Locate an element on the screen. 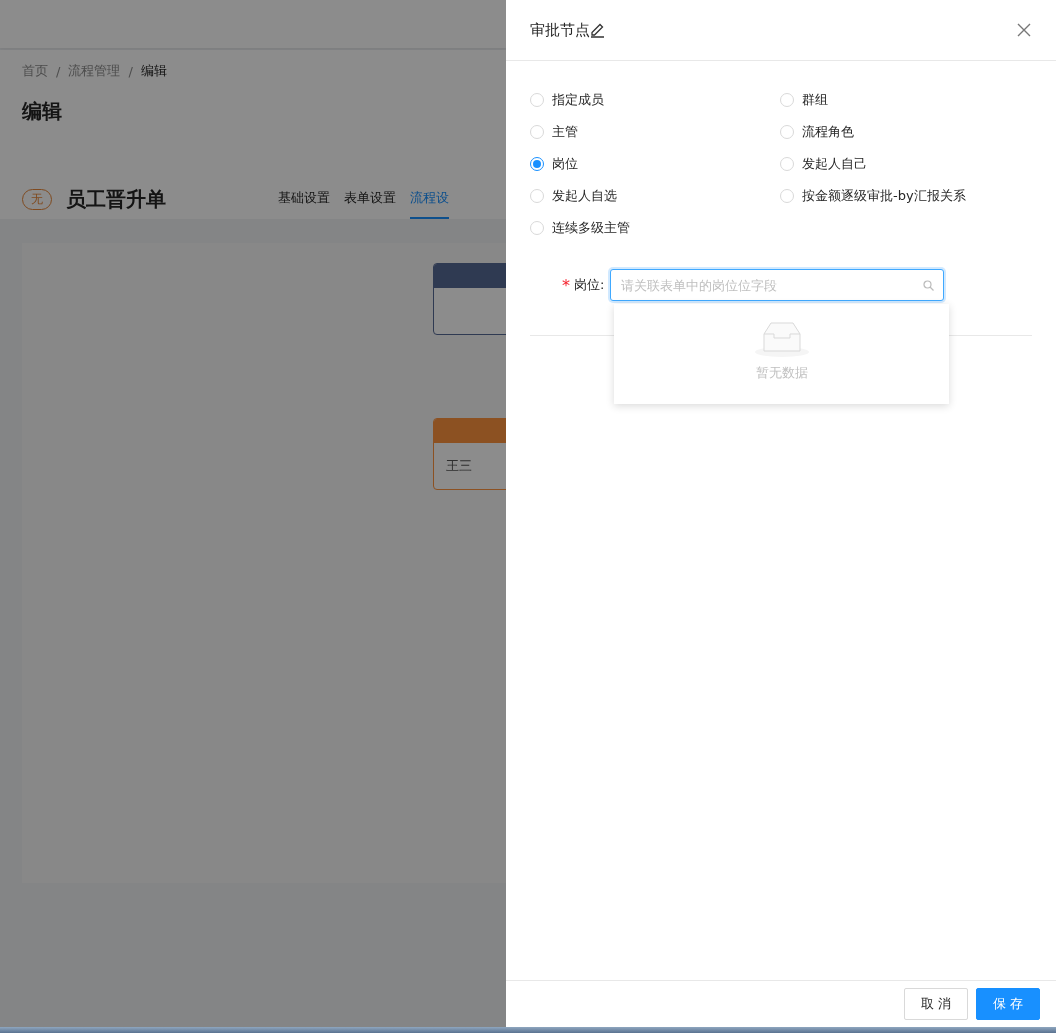  radio-option: 岗位 is located at coordinates (655, 164).